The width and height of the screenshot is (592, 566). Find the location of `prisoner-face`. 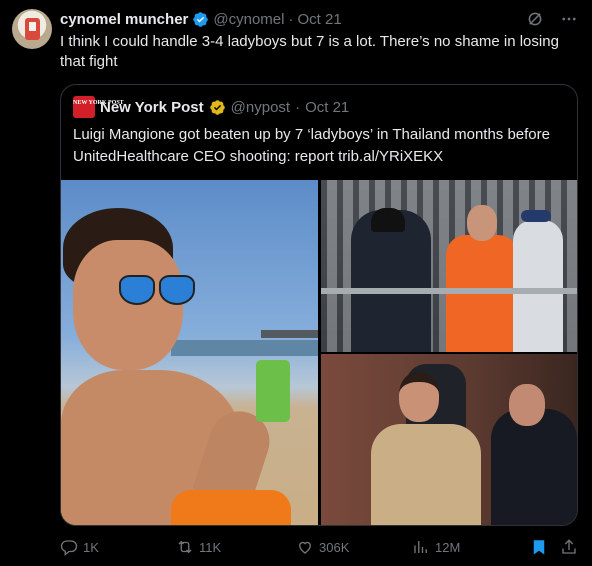

prisoner-face is located at coordinates (482, 223).